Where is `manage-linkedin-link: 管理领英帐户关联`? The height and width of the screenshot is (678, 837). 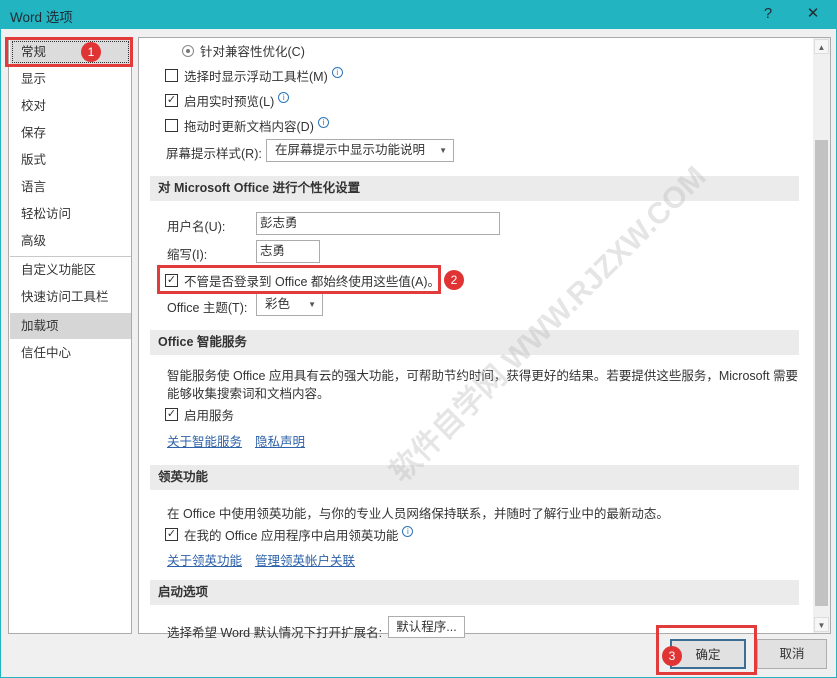
manage-linkedin-link: 管理领英帐户关联 is located at coordinates (305, 559).